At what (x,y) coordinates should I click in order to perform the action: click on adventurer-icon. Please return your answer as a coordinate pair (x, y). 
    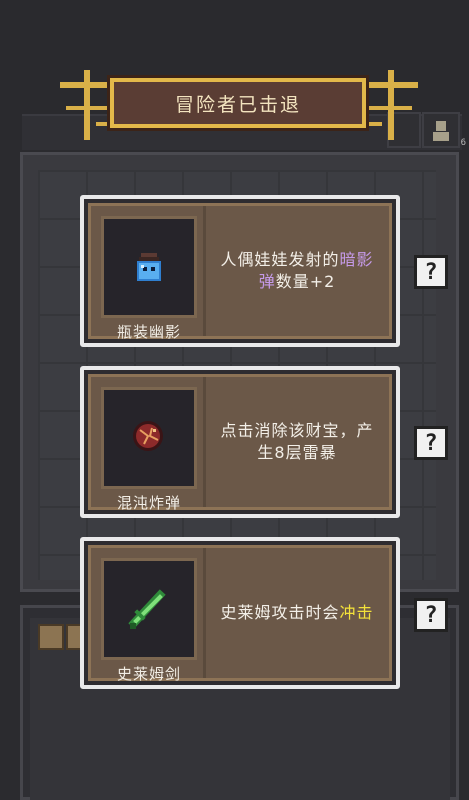
    Looking at the image, I should click on (441, 131).